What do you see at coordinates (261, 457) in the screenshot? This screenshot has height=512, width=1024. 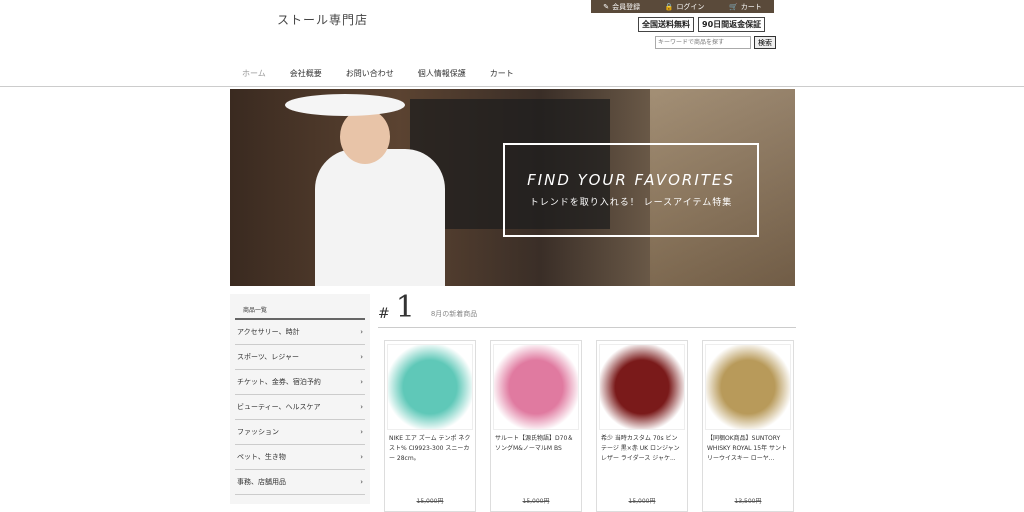 I see `sidebar-item-label: ペット、生き物` at bounding box center [261, 457].